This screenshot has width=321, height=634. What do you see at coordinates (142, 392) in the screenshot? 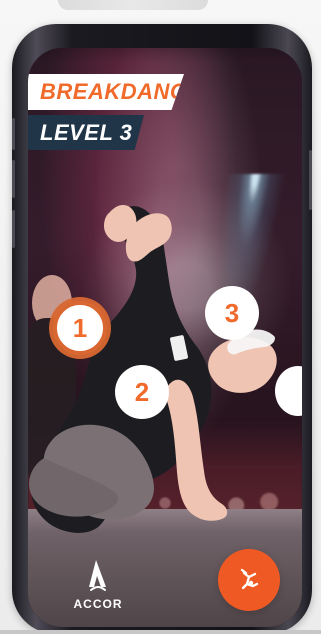
I see `hotspot-2-button: 2` at bounding box center [142, 392].